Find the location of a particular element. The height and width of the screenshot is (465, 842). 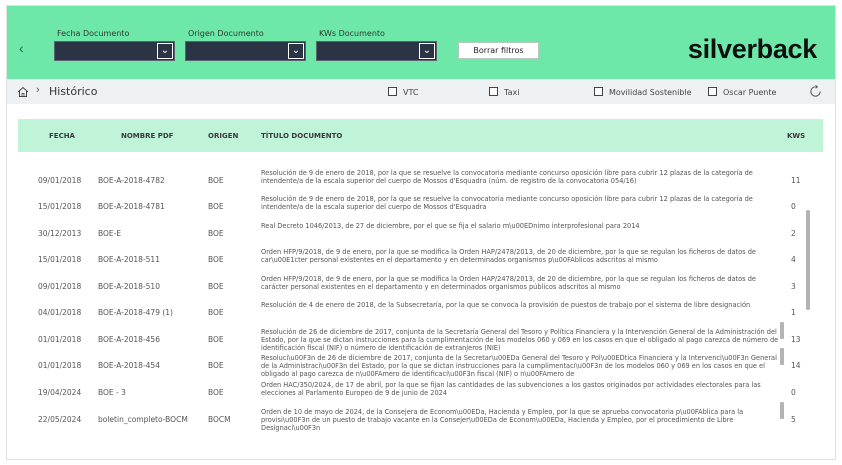

brand-logo: silverback is located at coordinates (752, 49).